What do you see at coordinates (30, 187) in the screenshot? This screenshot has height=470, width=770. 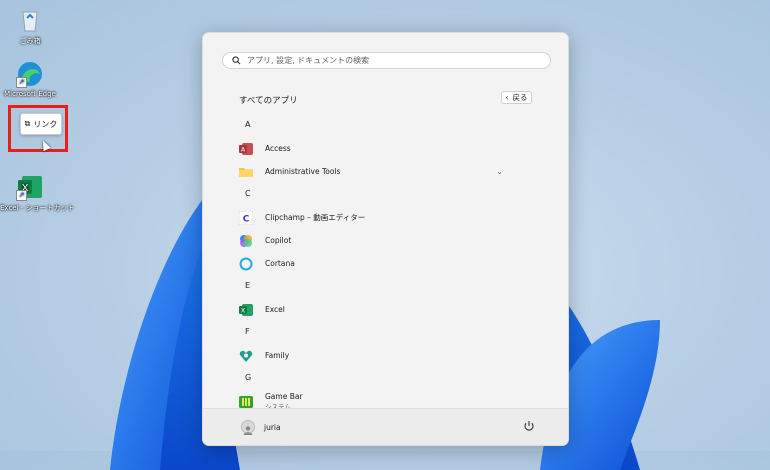 I see `excel-icon: X ↗` at bounding box center [30, 187].